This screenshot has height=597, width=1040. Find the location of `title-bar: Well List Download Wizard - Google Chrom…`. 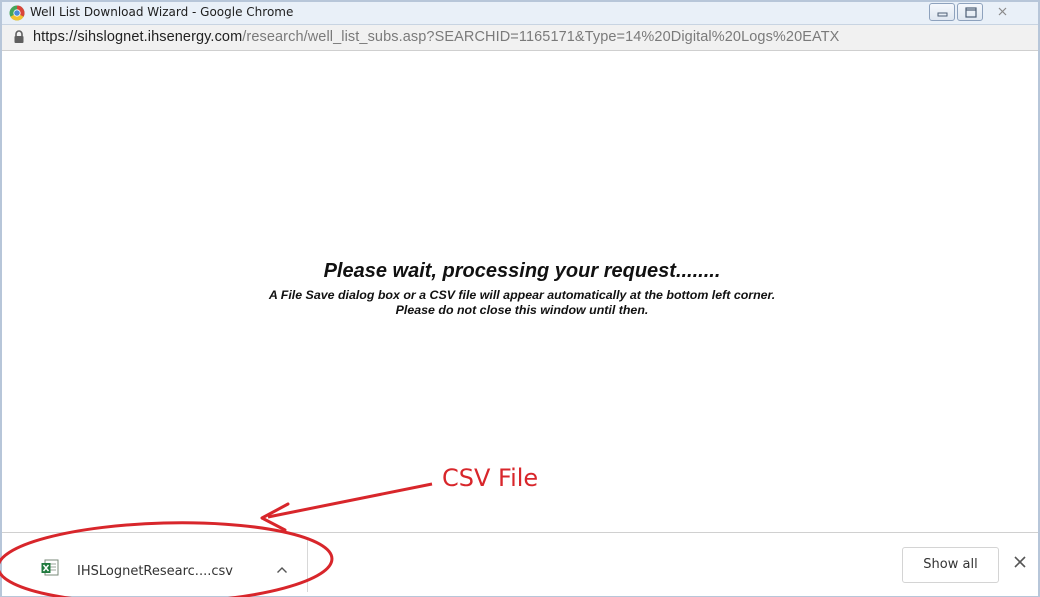

title-bar: Well List Download Wizard - Google Chrom… is located at coordinates (520, 13).